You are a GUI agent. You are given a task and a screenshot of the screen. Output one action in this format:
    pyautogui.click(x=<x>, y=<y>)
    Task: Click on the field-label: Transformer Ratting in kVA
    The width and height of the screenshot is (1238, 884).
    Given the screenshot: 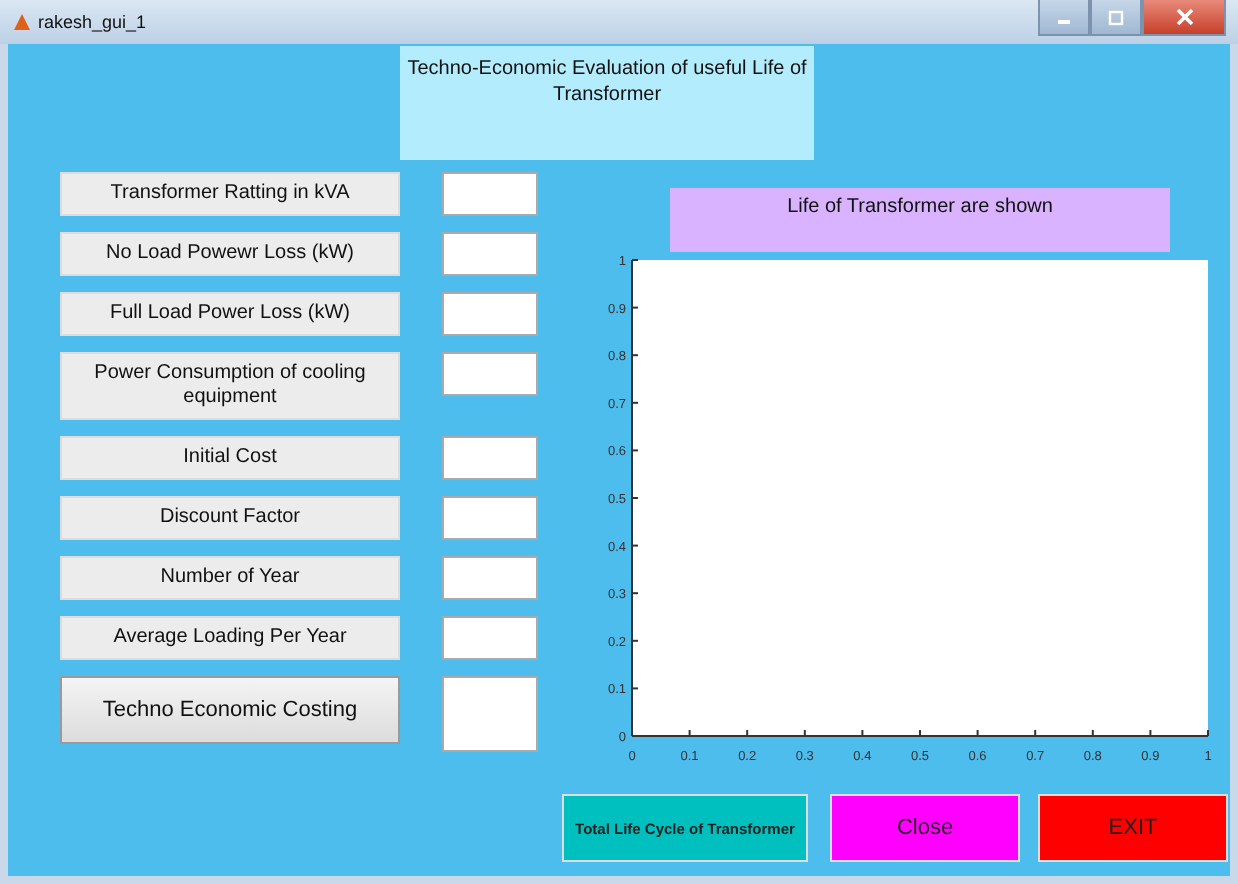 What is the action you would take?
    pyautogui.click(x=230, y=194)
    